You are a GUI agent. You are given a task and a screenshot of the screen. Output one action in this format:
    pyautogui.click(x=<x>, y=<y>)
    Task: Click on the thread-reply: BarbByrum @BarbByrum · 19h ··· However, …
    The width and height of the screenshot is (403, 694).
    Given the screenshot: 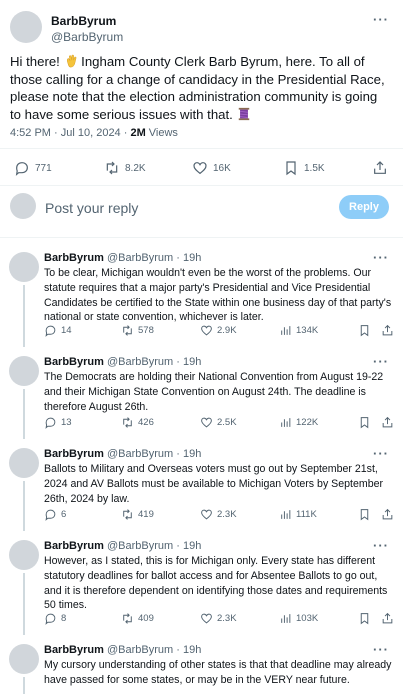 What is the action you would take?
    pyautogui.click(x=201, y=583)
    